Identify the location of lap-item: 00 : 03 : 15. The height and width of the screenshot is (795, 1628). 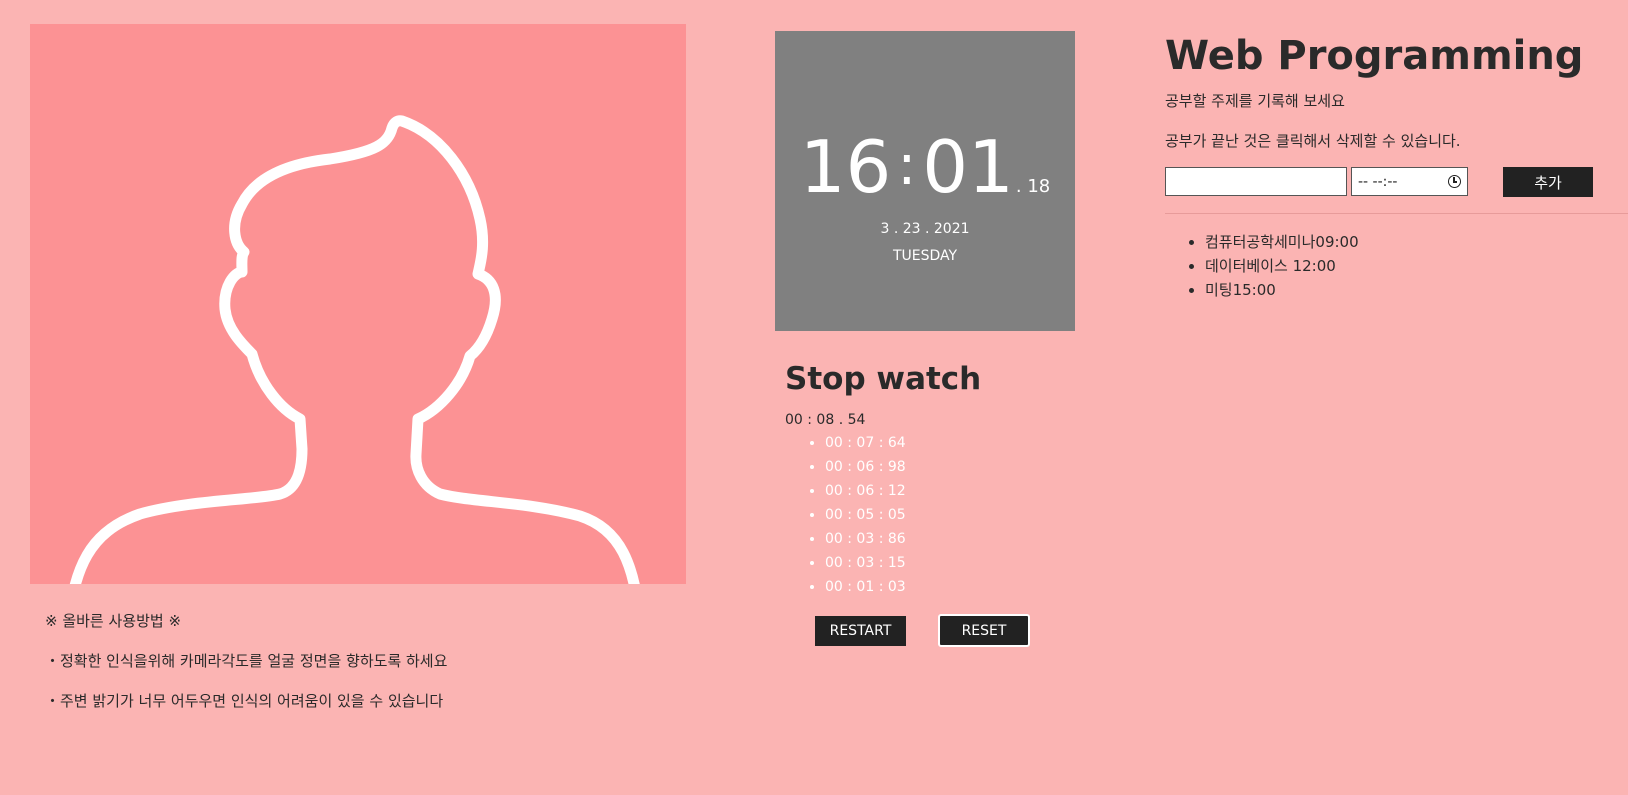
(865, 565).